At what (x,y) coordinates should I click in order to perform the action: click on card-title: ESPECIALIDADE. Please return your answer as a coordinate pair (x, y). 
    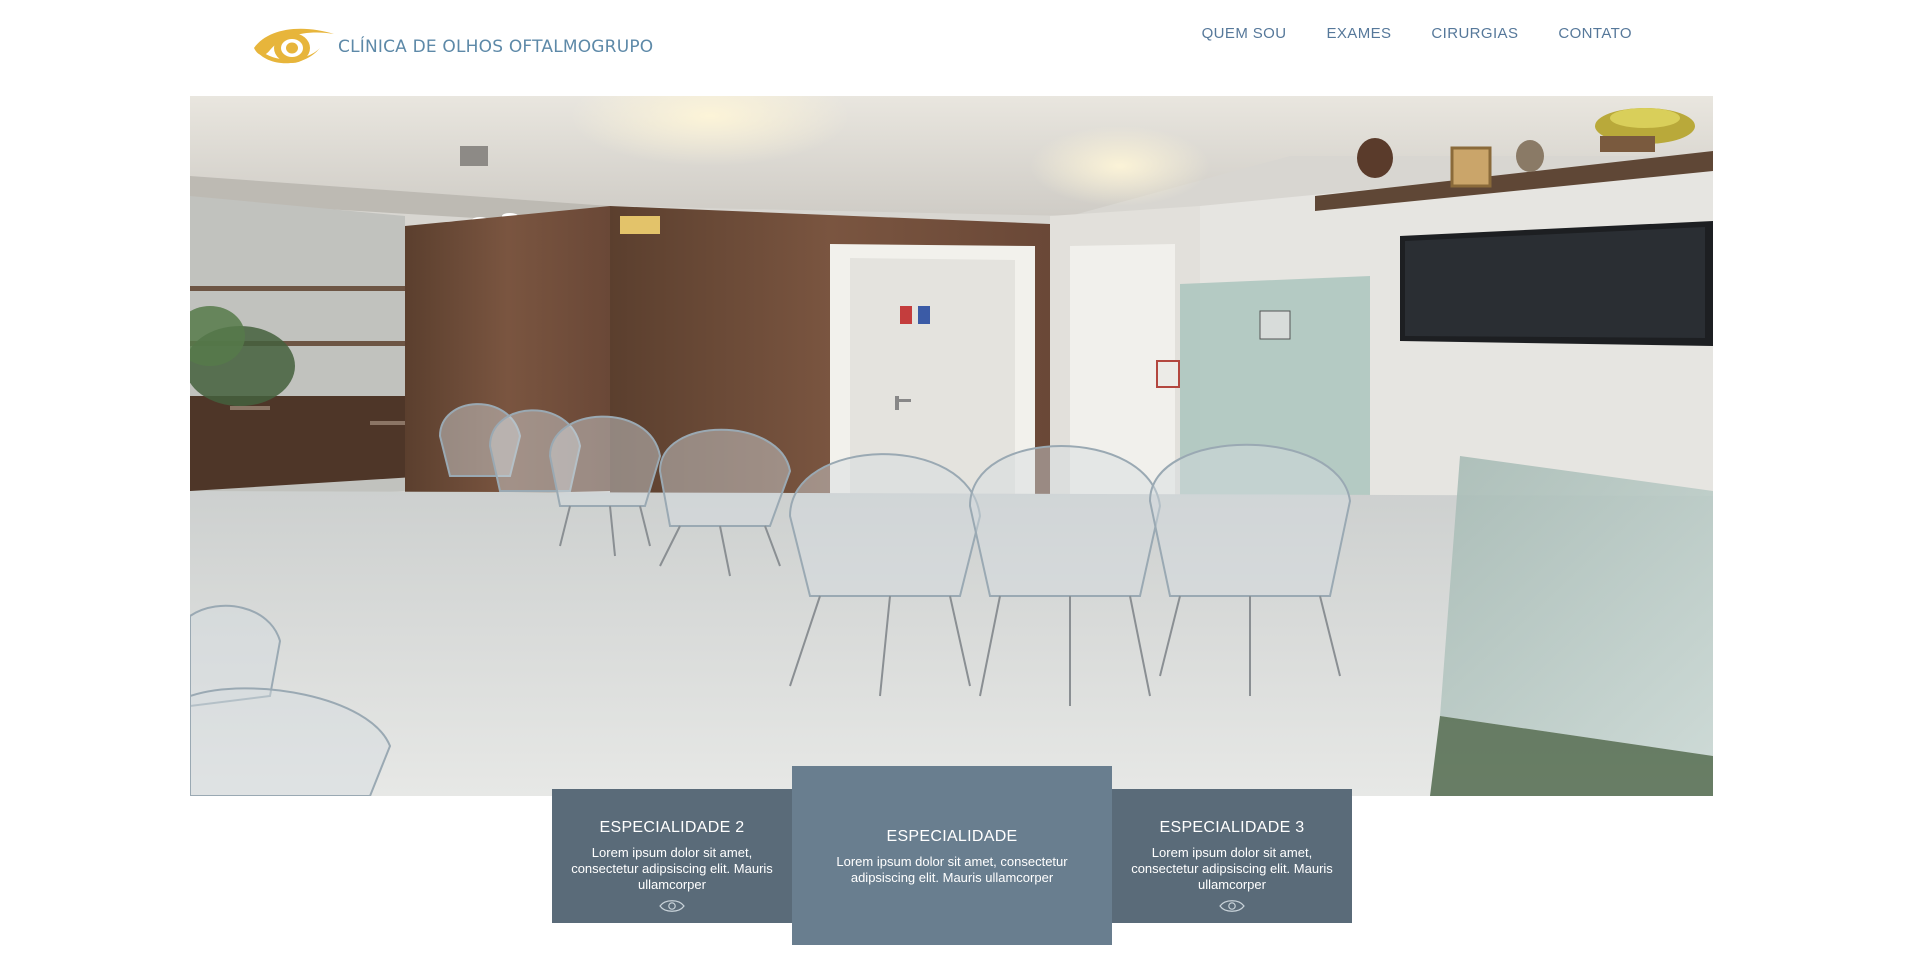
    Looking at the image, I should click on (952, 836).